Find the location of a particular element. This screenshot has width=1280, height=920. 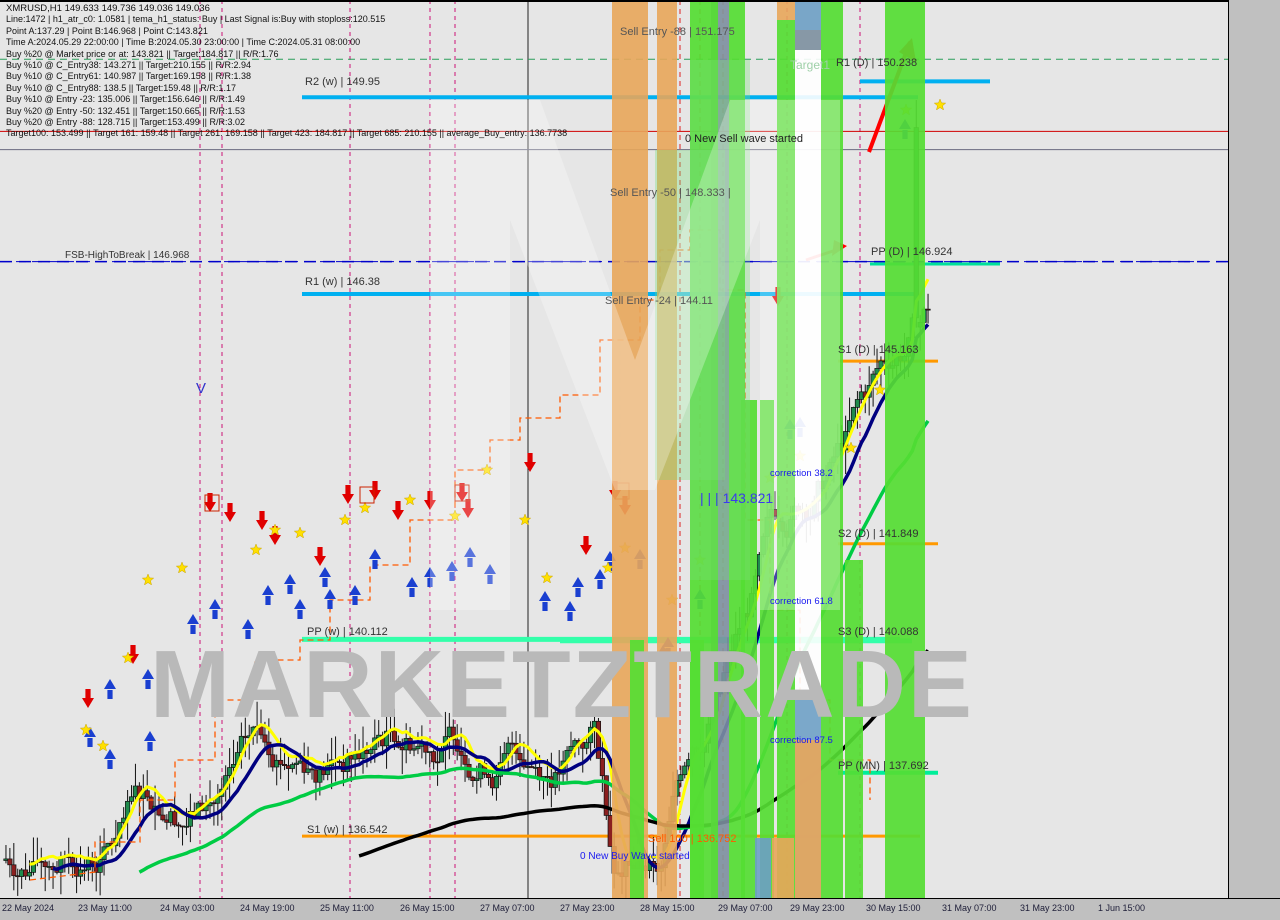

chart-annotation: Target1 is located at coordinates (810, 65).